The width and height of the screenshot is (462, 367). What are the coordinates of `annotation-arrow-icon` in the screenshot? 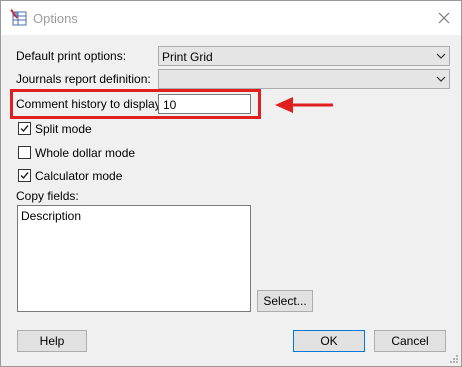 It's located at (304, 105).